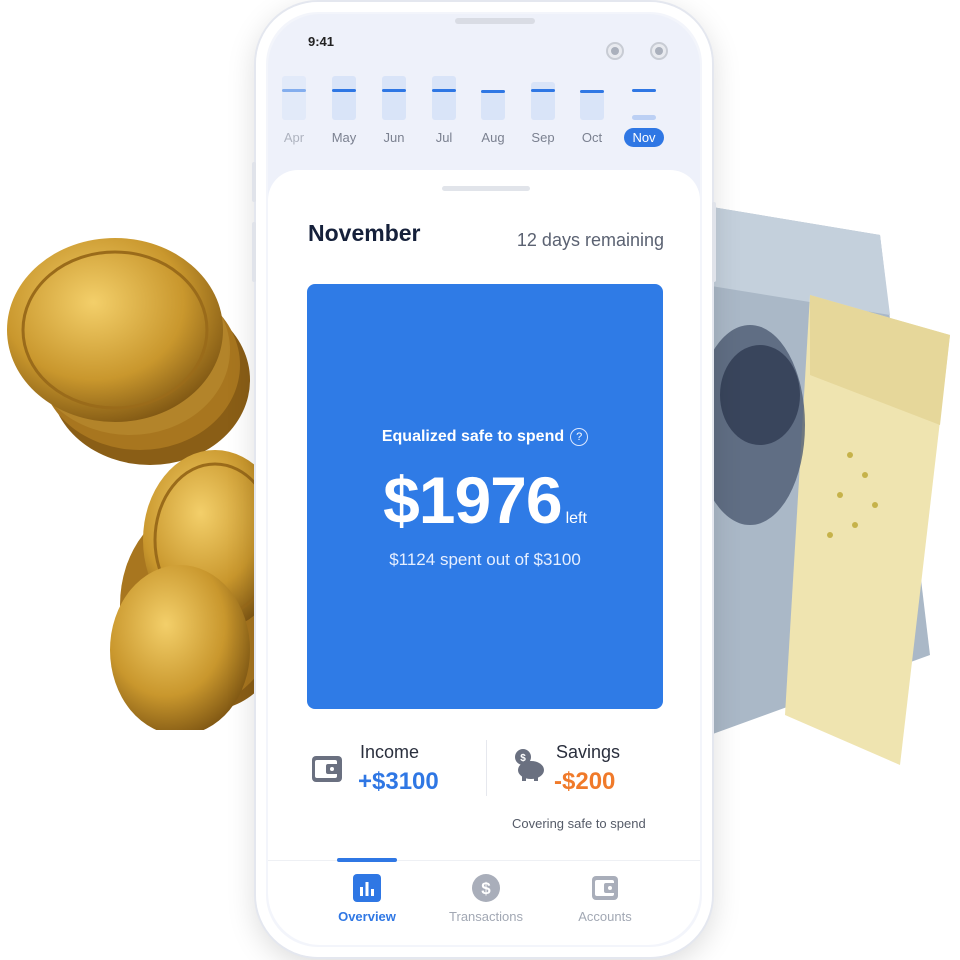 The width and height of the screenshot is (960, 960). What do you see at coordinates (493, 110) in the screenshot?
I see `month-aug: Aug` at bounding box center [493, 110].